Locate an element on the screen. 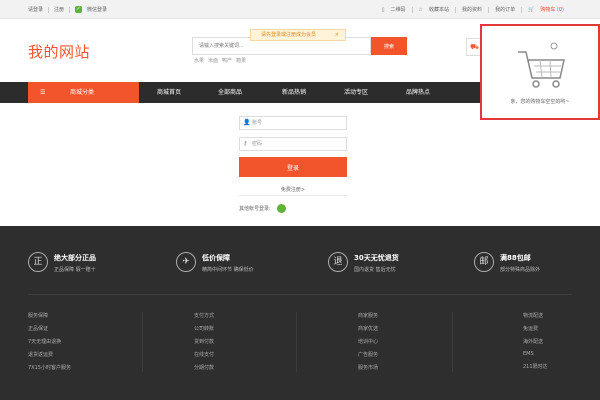 Image resolution: width=600 pixels, height=400 pixels. nav-item-all-products: 全部商品 is located at coordinates (230, 92).